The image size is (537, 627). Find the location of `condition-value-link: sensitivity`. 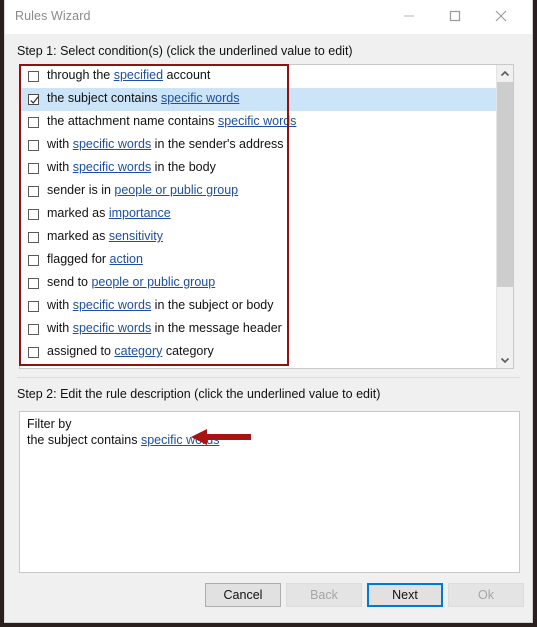

condition-value-link: sensitivity is located at coordinates (136, 236).